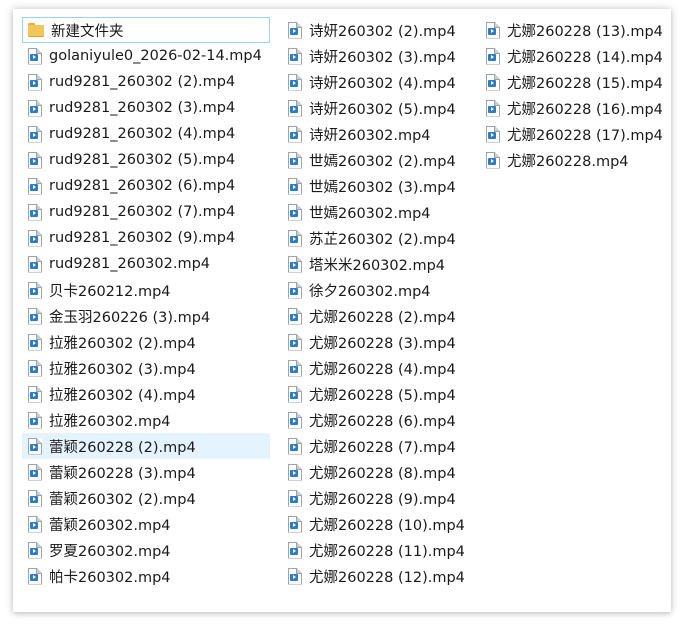  I want to click on file-name-label: 世嫣260302 (3).mp4, so click(382, 187).